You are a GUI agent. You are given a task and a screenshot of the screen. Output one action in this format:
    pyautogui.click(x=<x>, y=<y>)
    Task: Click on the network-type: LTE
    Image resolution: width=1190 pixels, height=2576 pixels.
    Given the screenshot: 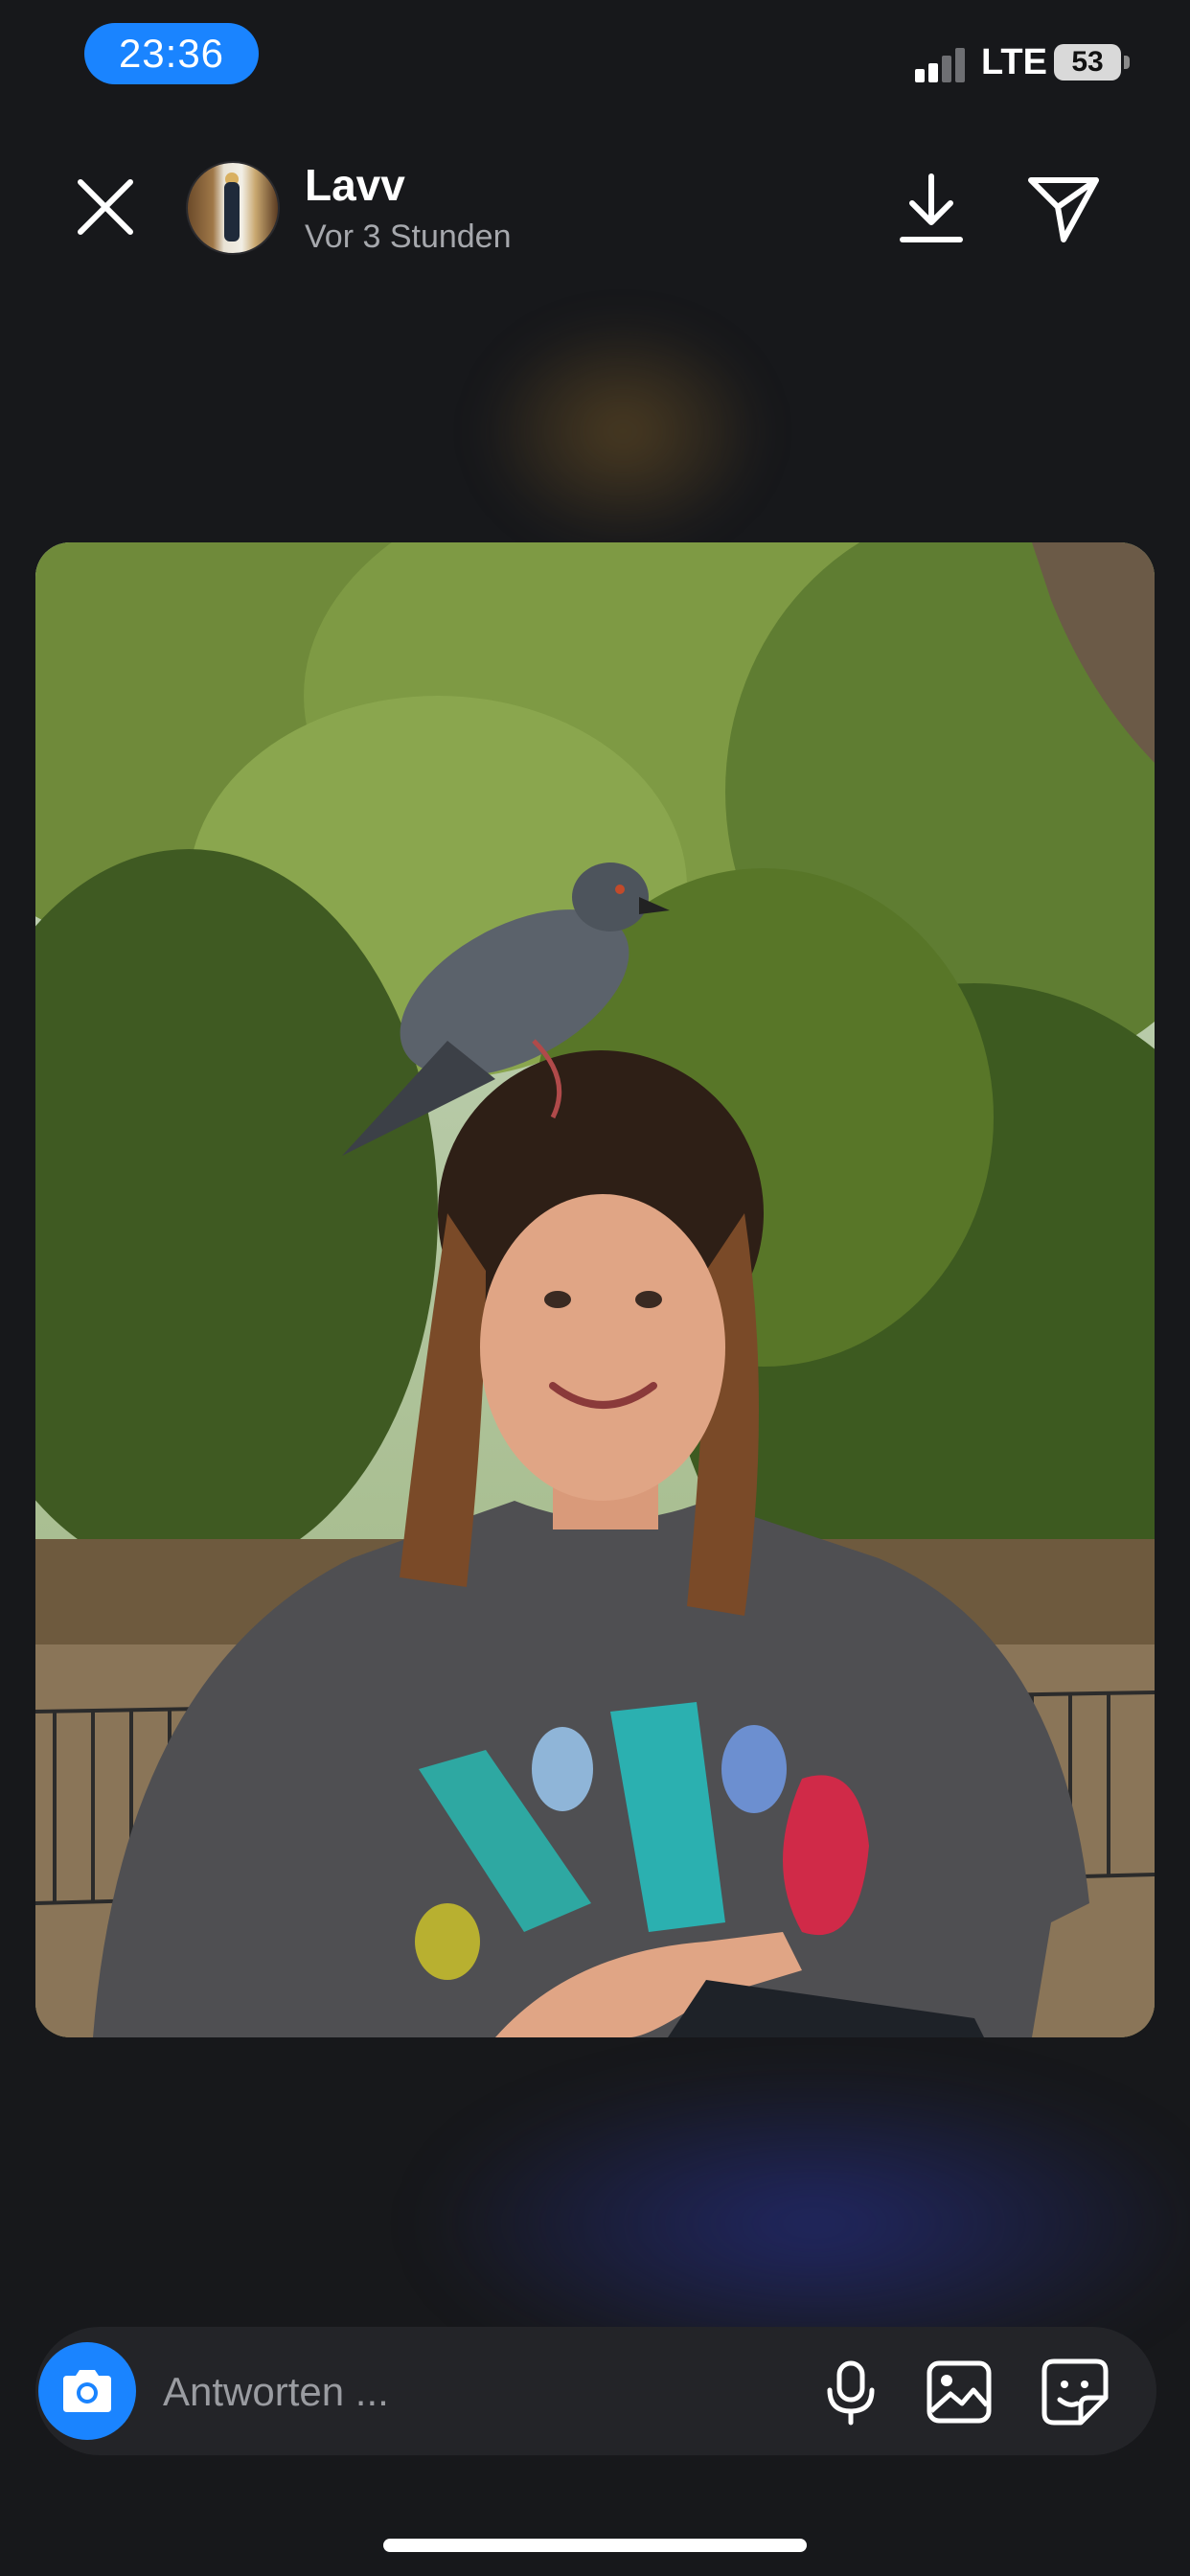 What is the action you would take?
    pyautogui.click(x=1014, y=62)
    